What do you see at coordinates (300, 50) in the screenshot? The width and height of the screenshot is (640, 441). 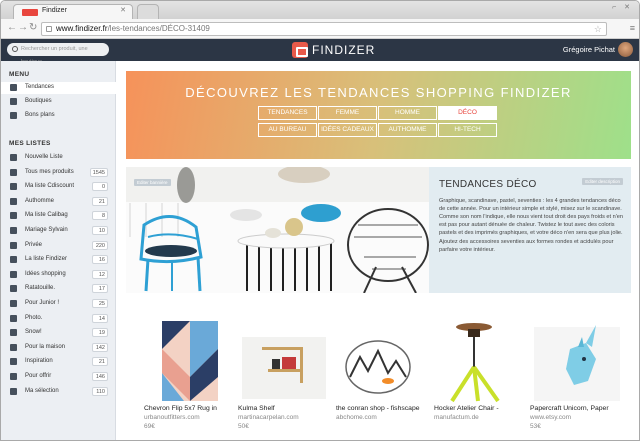 I see `logo-icon` at bounding box center [300, 50].